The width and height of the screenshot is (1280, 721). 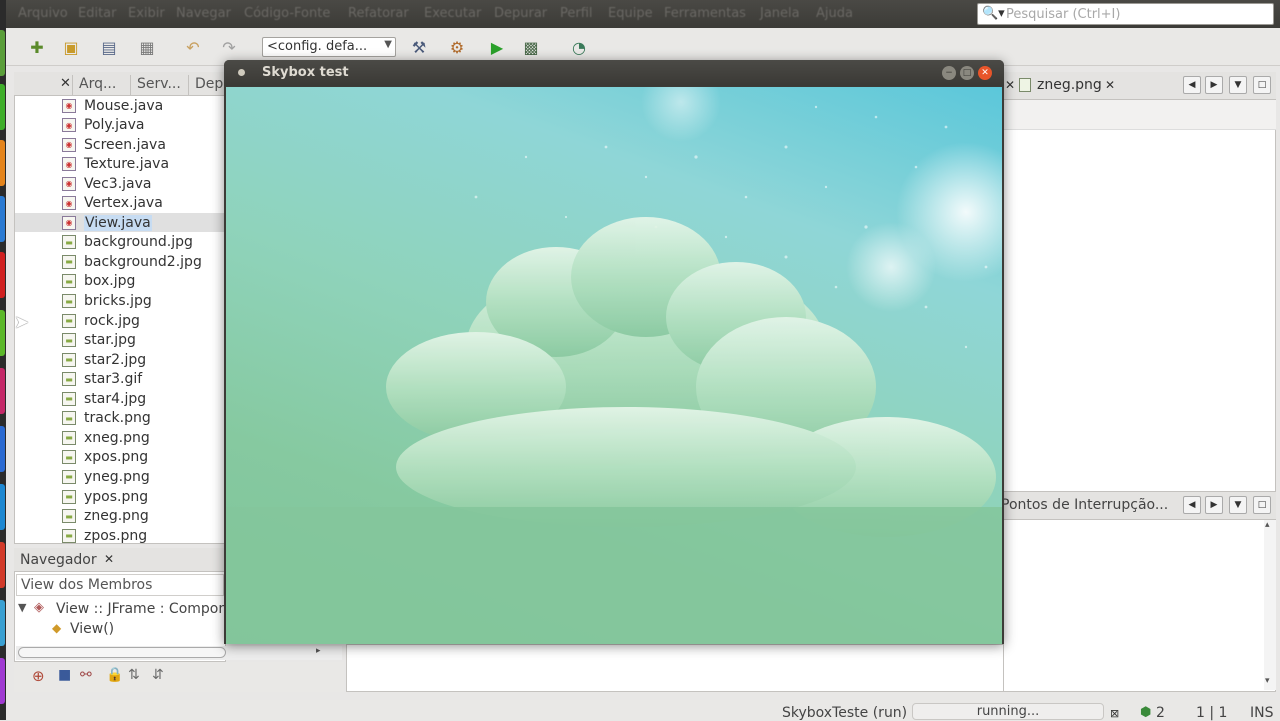 I want to click on fields-filter-icon: ⊕, so click(x=38, y=676).